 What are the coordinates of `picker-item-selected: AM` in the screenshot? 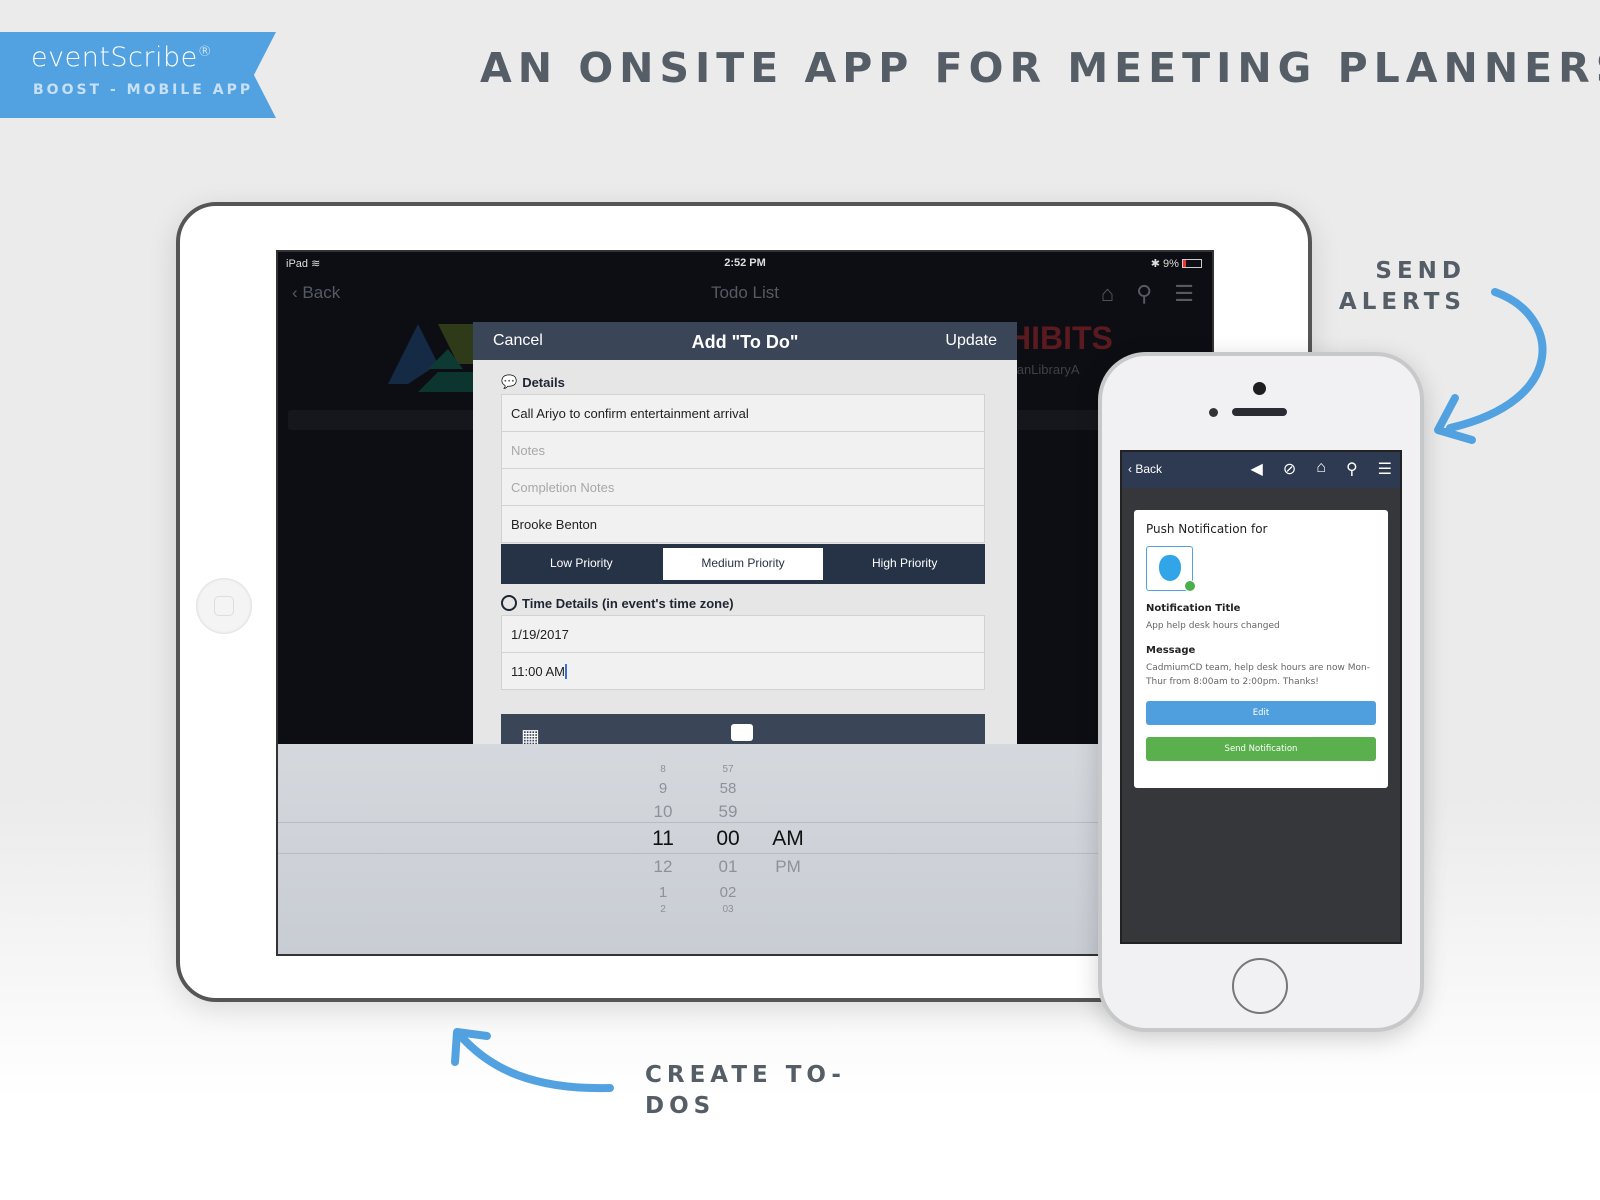 It's located at (788, 838).